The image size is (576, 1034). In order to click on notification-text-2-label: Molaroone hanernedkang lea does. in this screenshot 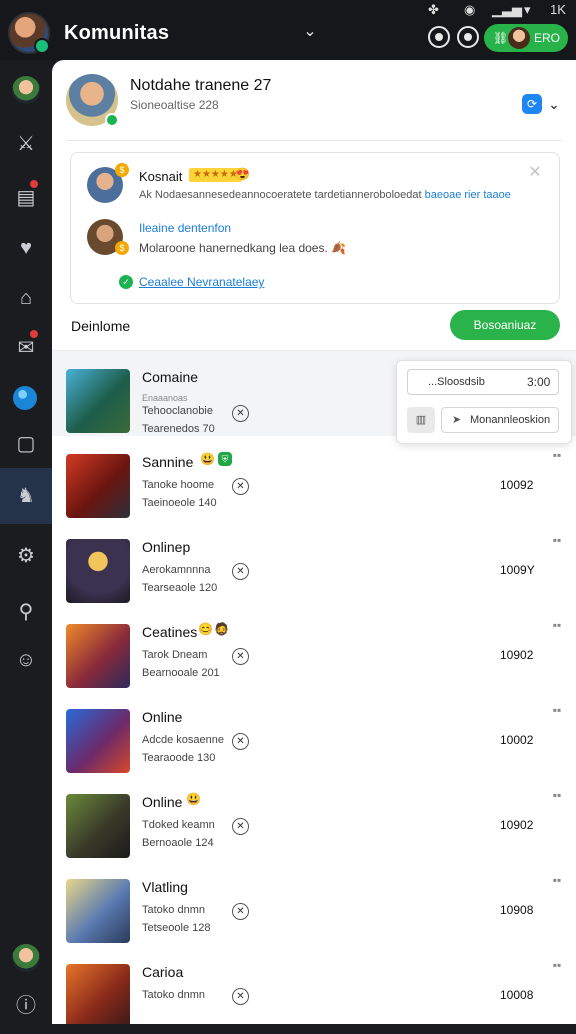, I will do `click(233, 248)`.